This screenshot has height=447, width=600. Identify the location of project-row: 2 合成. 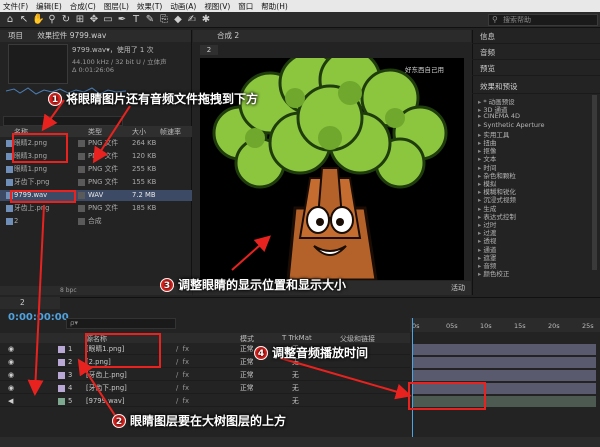
(96, 221).